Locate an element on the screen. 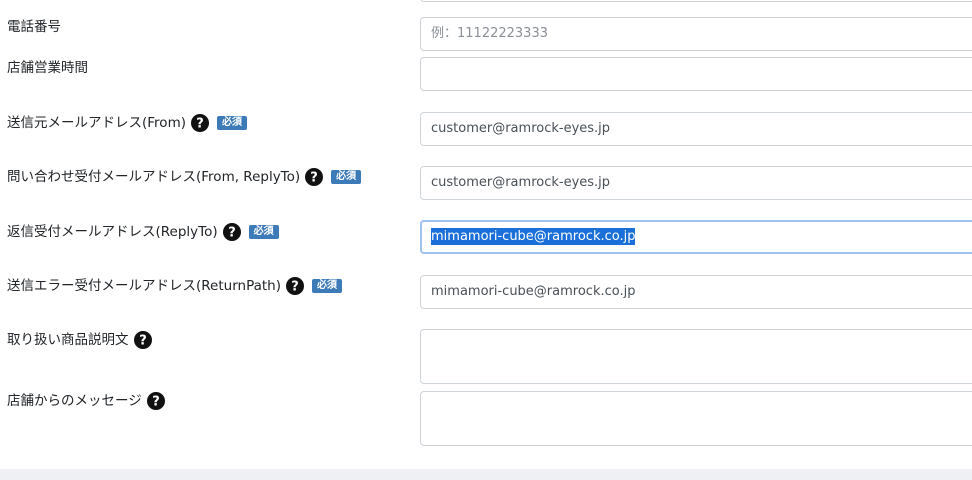 This screenshot has width=972, height=480. from-email-input: customer@ramrock-eyes.jp is located at coordinates (696, 129).